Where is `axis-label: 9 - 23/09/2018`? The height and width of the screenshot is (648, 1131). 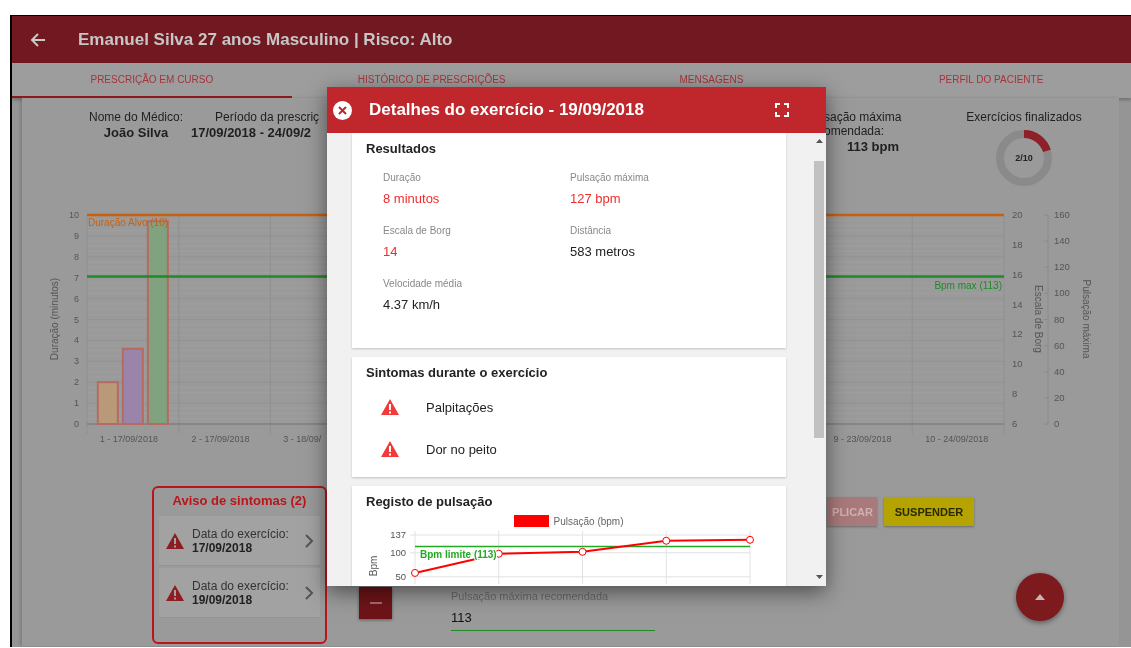
axis-label: 9 - 23/09/2018 is located at coordinates (862, 439).